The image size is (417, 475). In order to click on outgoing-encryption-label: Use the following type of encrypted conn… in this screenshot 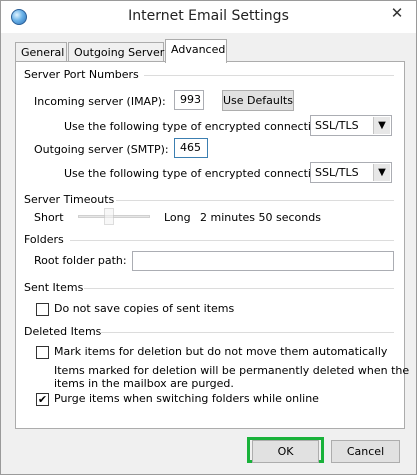, I will do `click(196, 173)`.